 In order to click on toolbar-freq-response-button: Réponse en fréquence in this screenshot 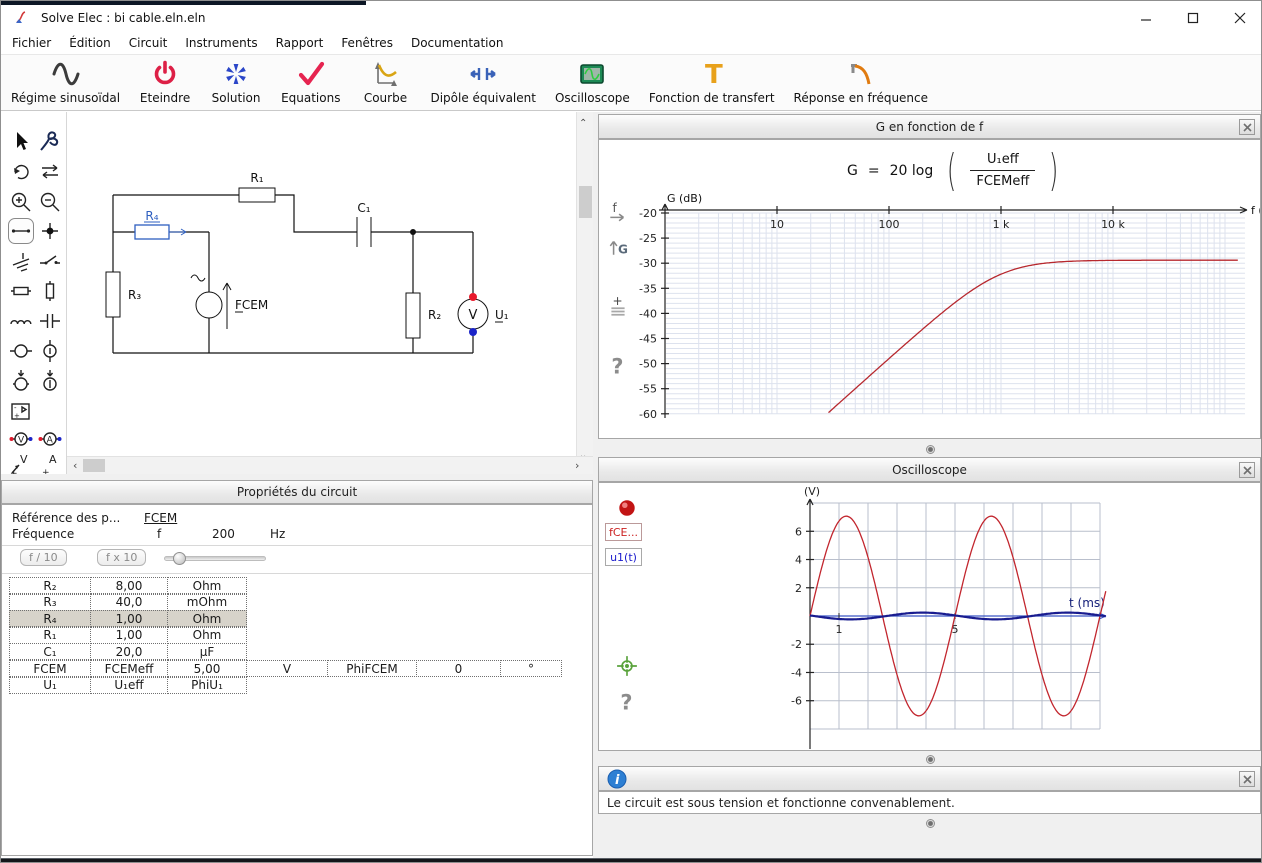, I will do `click(861, 82)`.